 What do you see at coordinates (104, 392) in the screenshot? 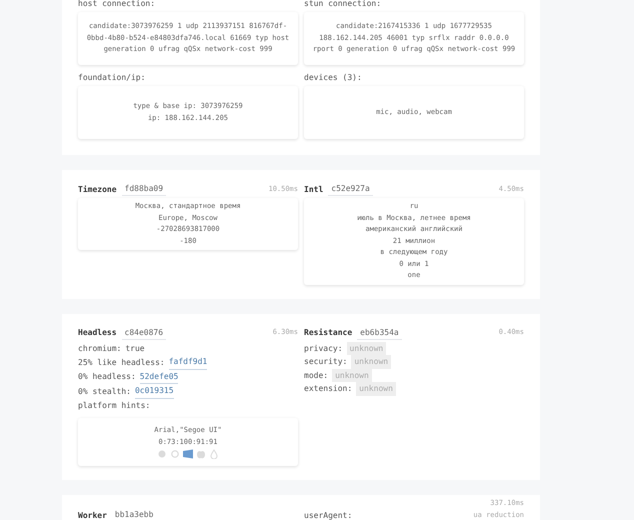
I see `row-label: 0% stealth:` at bounding box center [104, 392].